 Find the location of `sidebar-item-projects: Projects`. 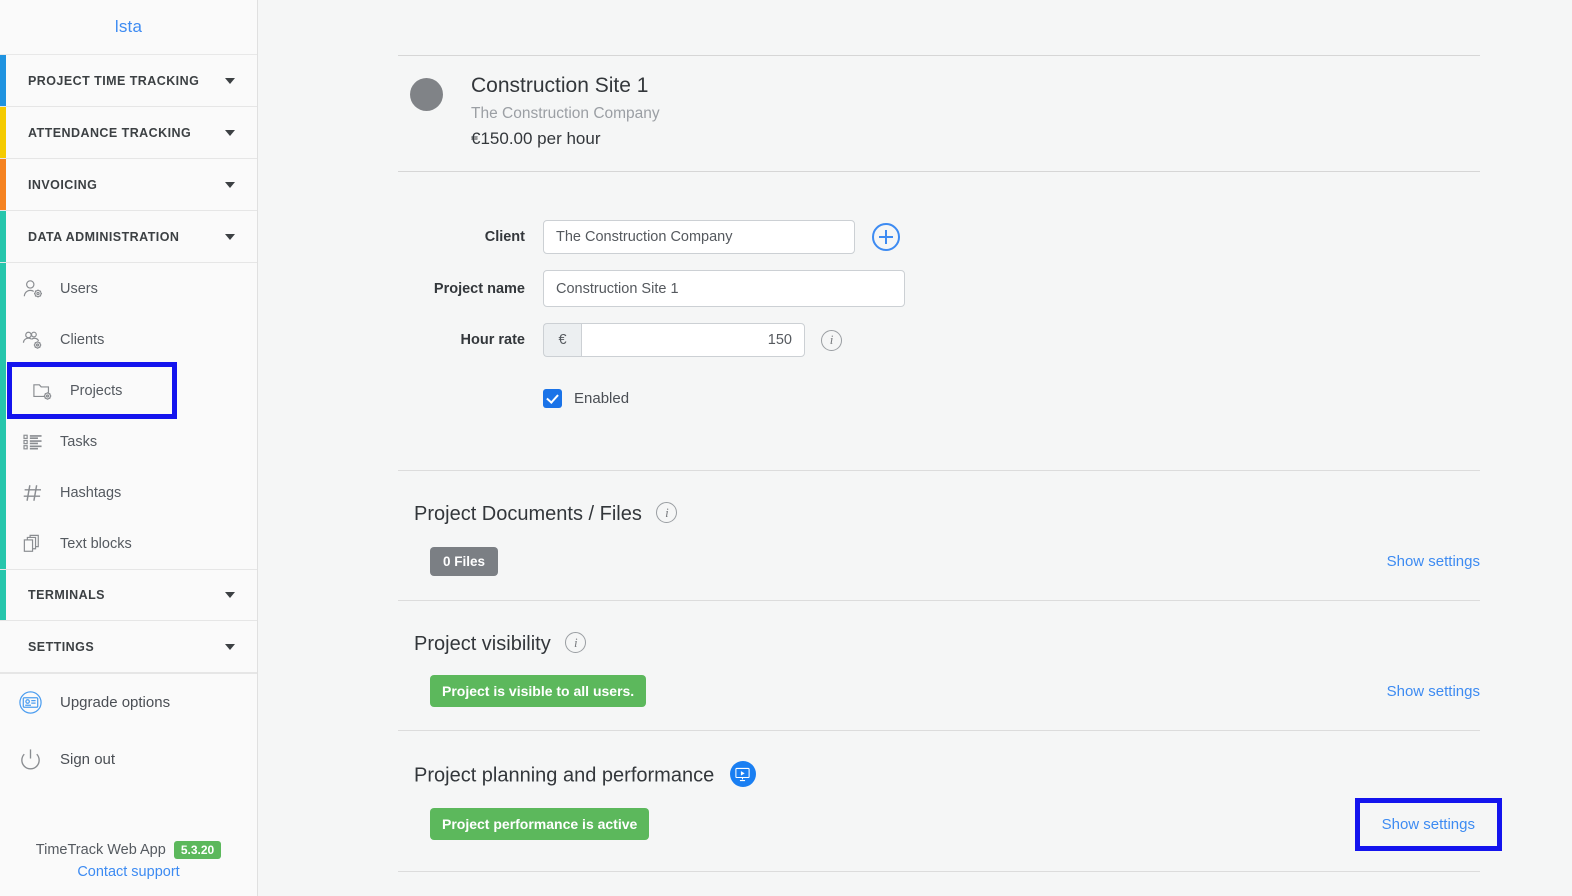

sidebar-item-projects: Projects is located at coordinates (92, 390).